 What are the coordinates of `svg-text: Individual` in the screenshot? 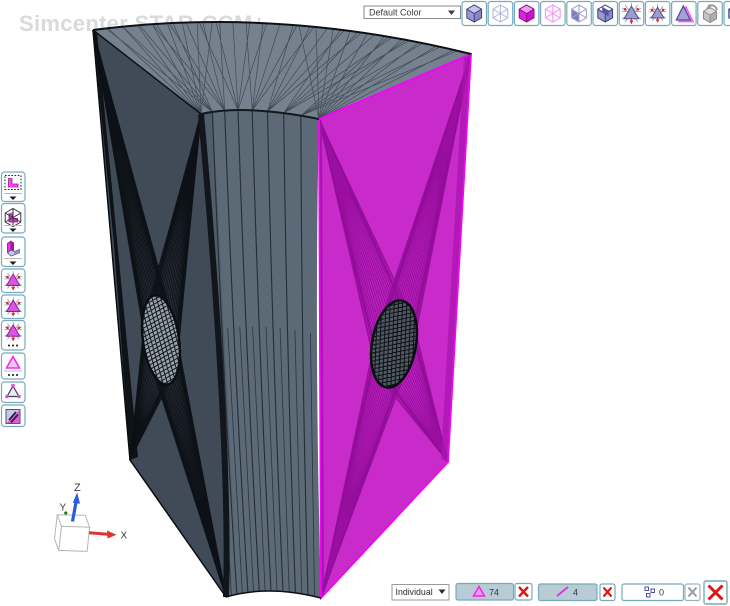 It's located at (414, 592).